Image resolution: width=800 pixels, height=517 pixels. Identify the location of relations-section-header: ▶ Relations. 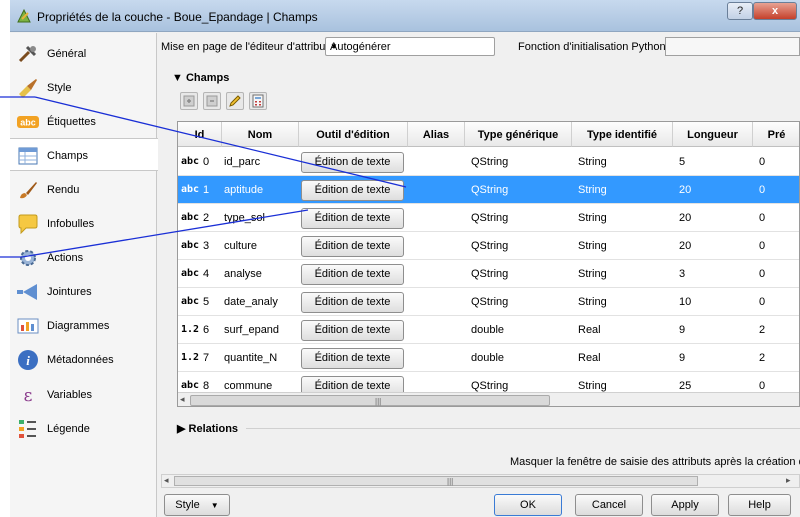
(207, 428).